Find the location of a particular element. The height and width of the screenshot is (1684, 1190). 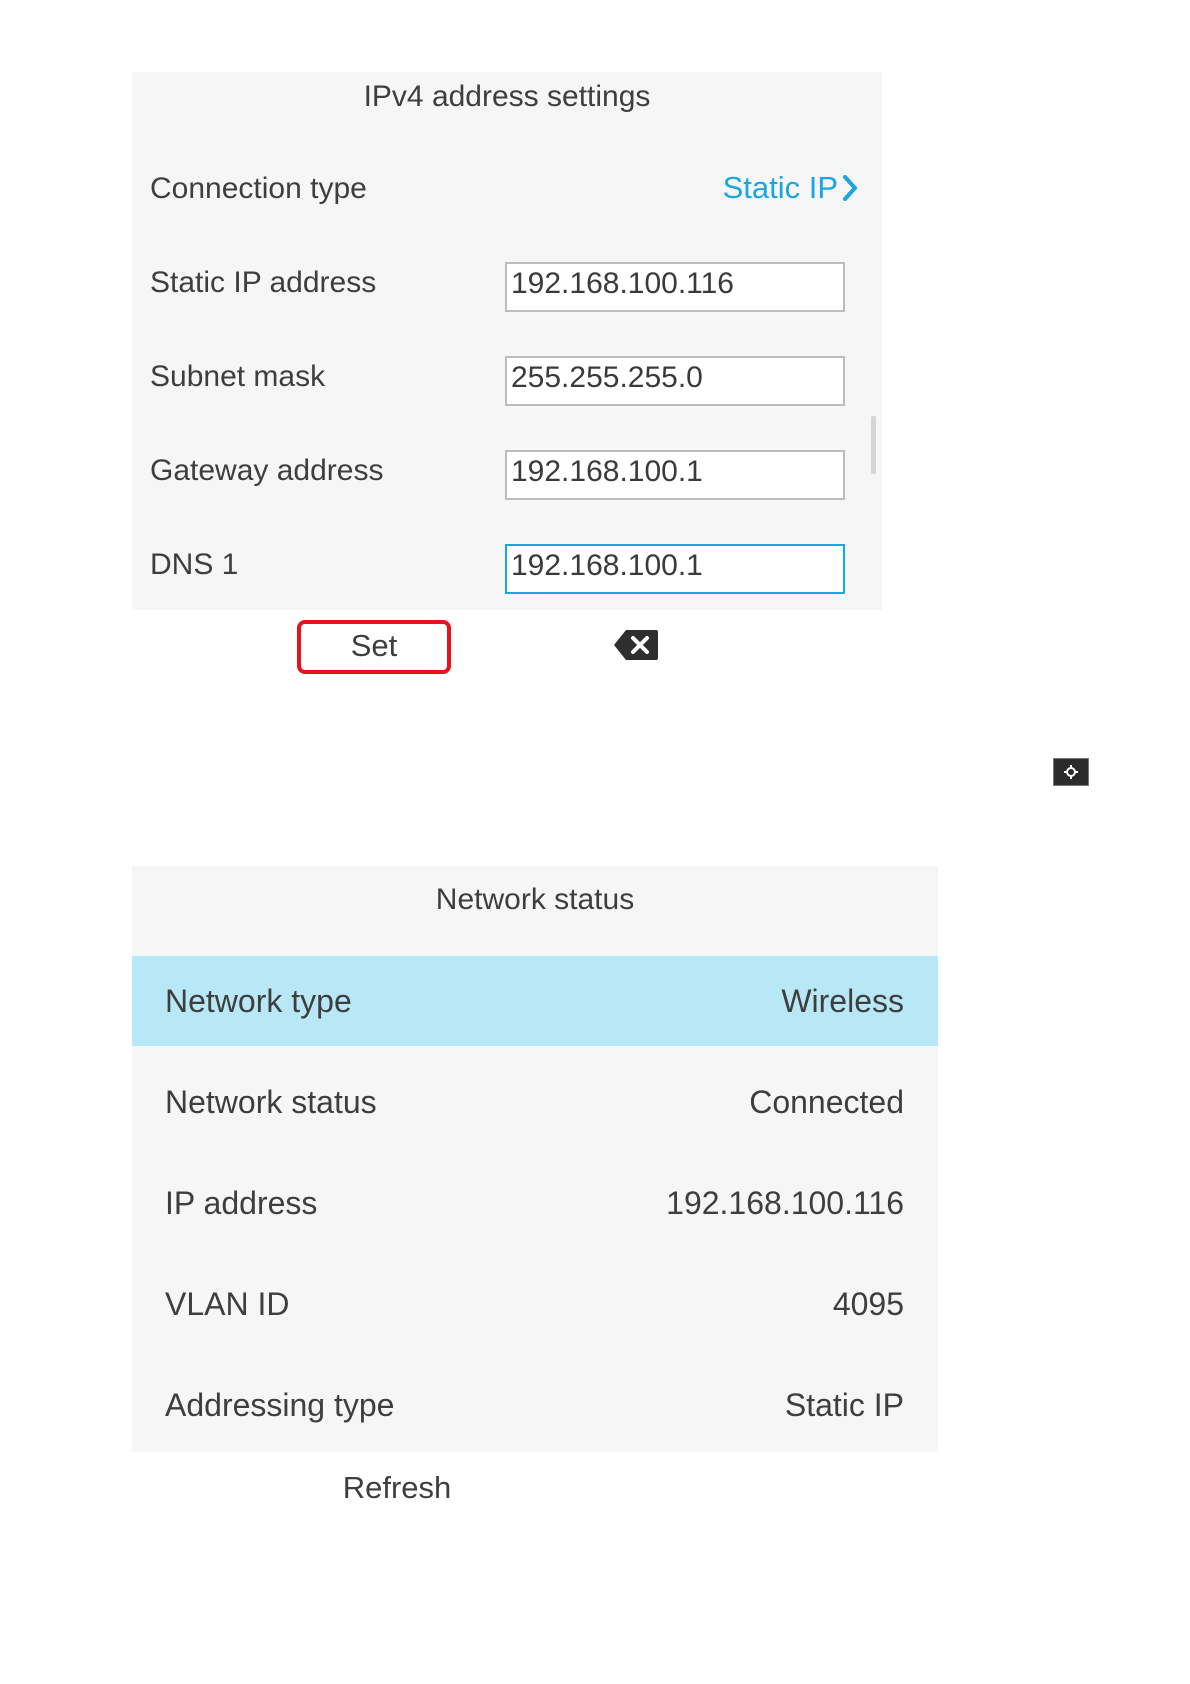

connection-type-selector: Static IP is located at coordinates (790, 188).